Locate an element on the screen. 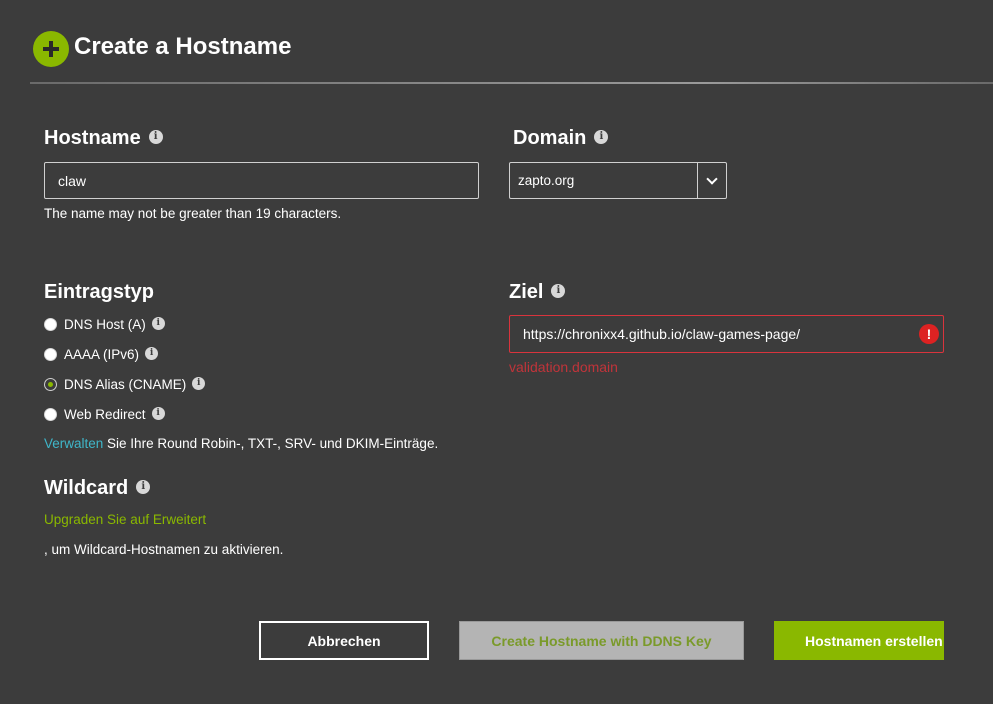  radio-label: DNS Alias (CNAME) is located at coordinates (125, 384).